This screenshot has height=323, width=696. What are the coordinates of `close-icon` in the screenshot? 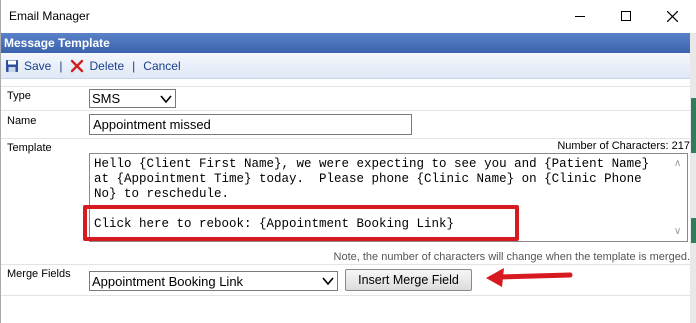 It's located at (672, 16).